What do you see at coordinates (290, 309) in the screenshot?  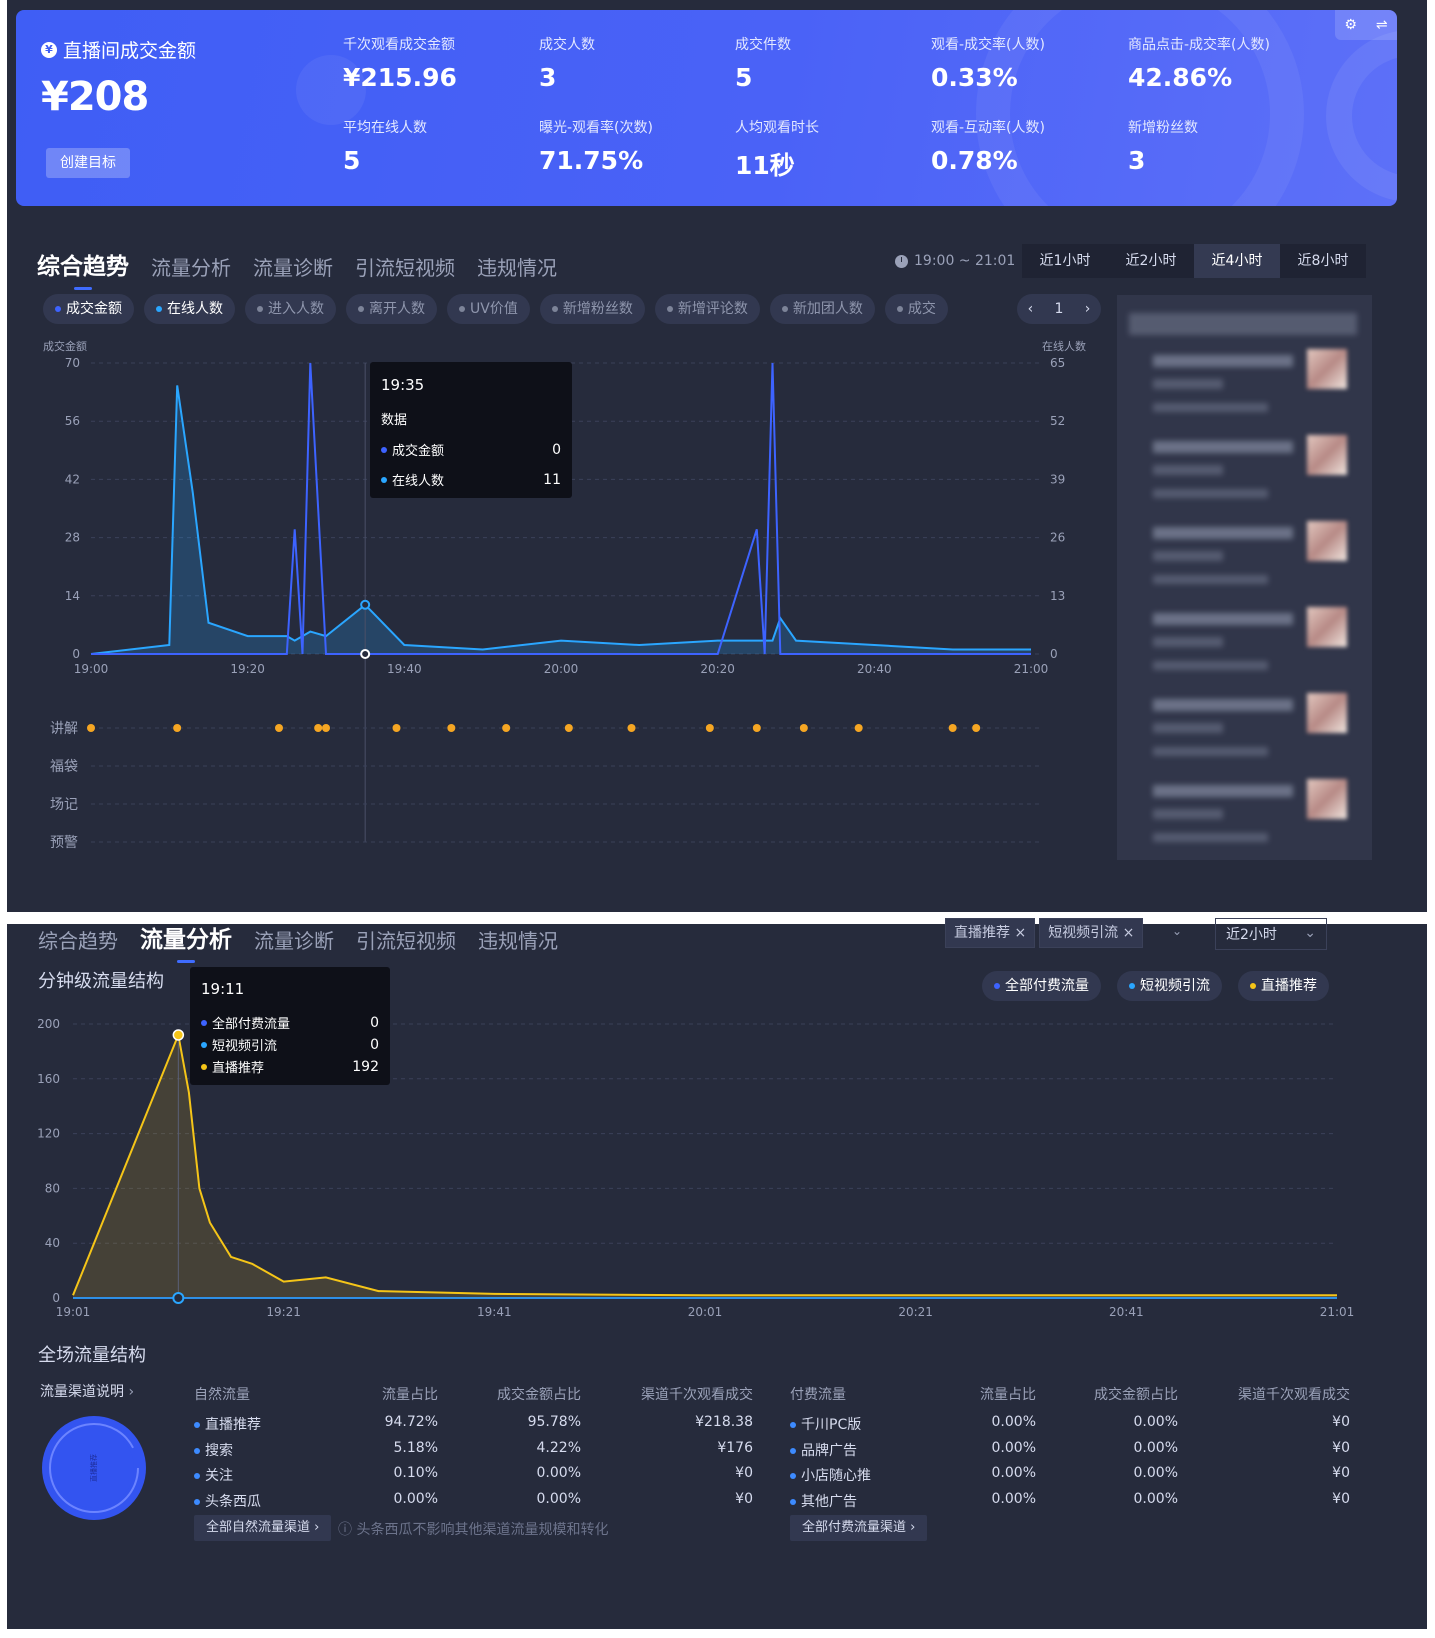 I see `metric-chip: 进入人数` at bounding box center [290, 309].